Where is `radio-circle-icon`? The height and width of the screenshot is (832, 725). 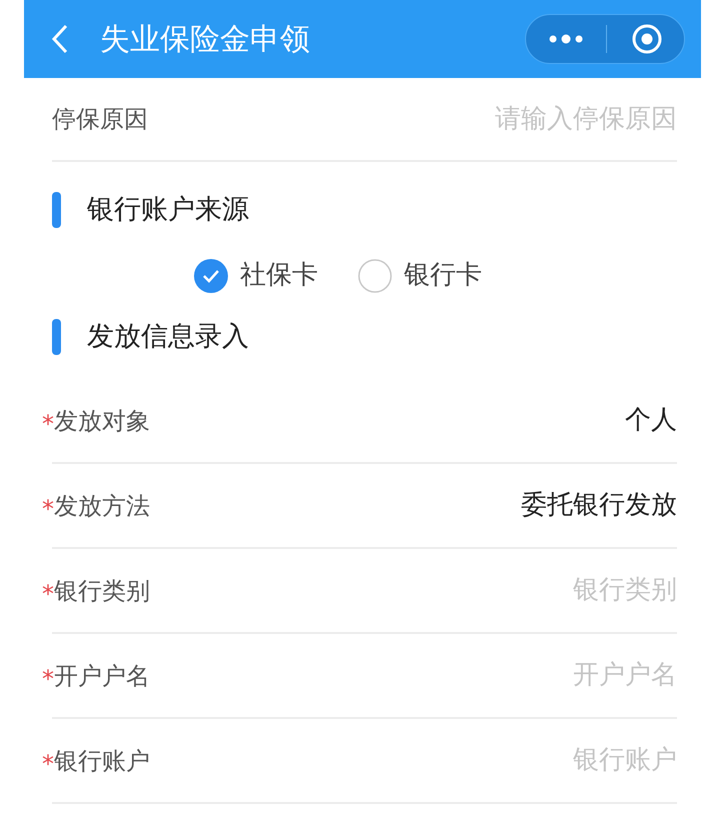
radio-circle-icon is located at coordinates (375, 275).